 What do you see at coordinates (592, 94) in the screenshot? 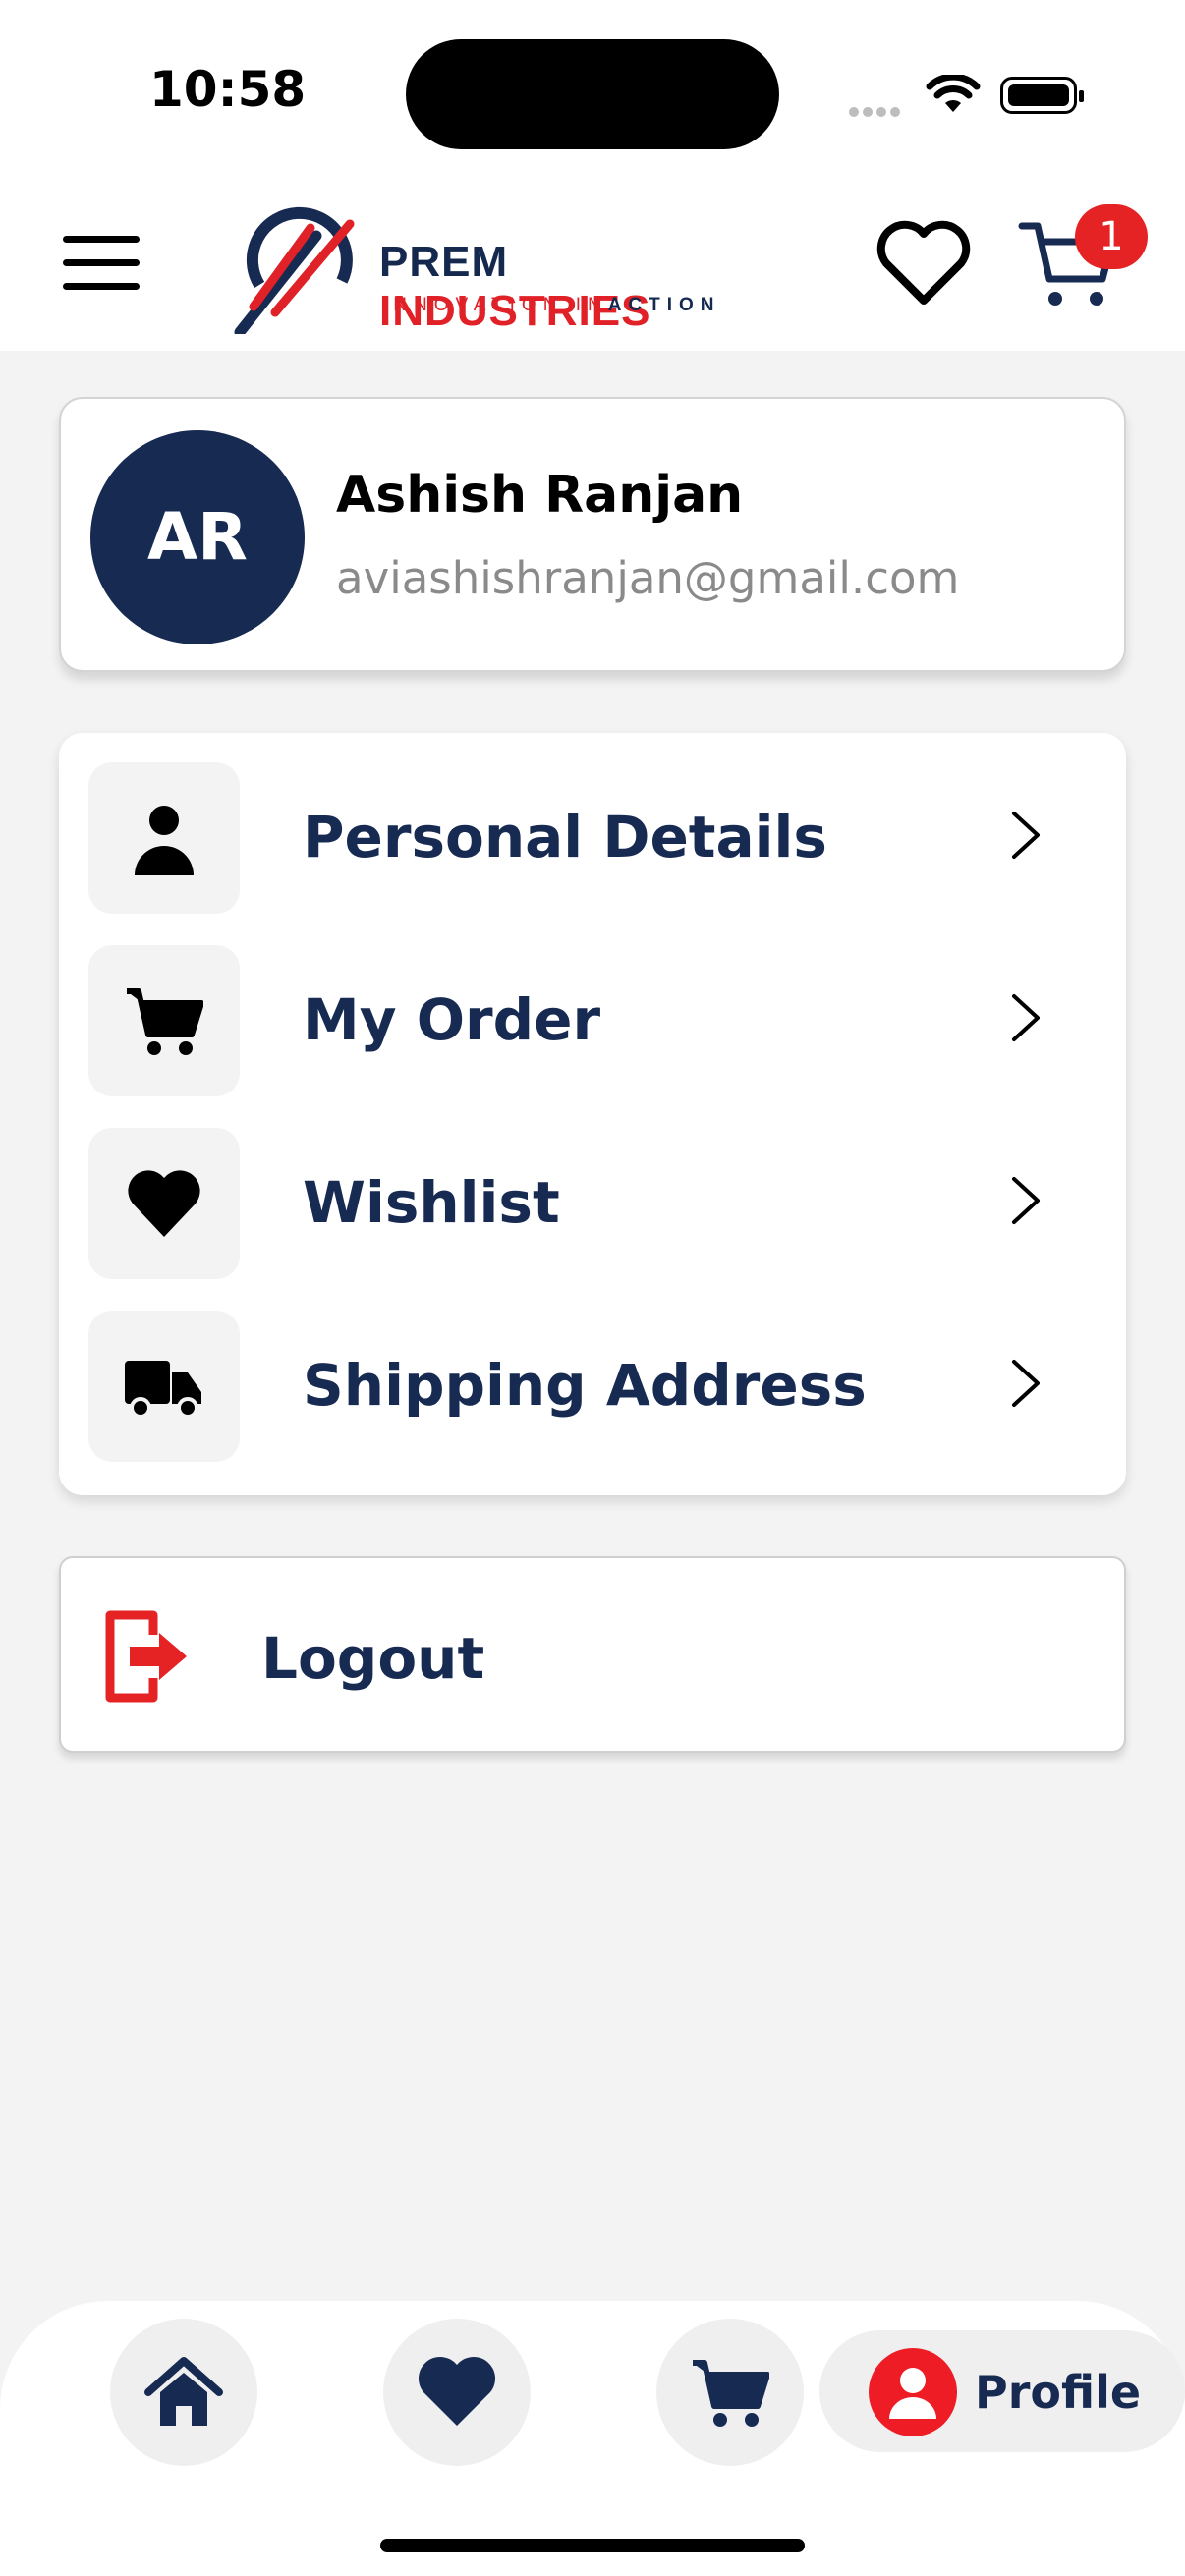
I see `dynamic-island` at bounding box center [592, 94].